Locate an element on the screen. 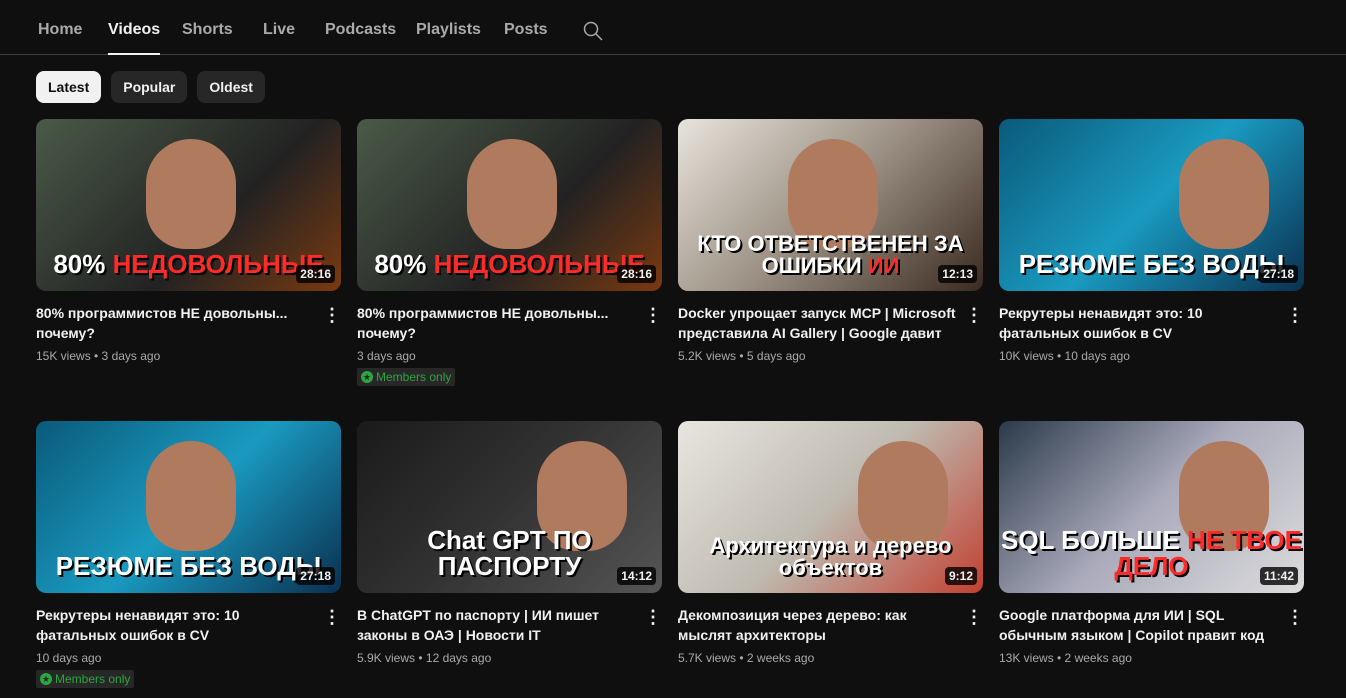 The image size is (1346, 698). video-meta: 5.2K views • 5 days ago is located at coordinates (742, 356).